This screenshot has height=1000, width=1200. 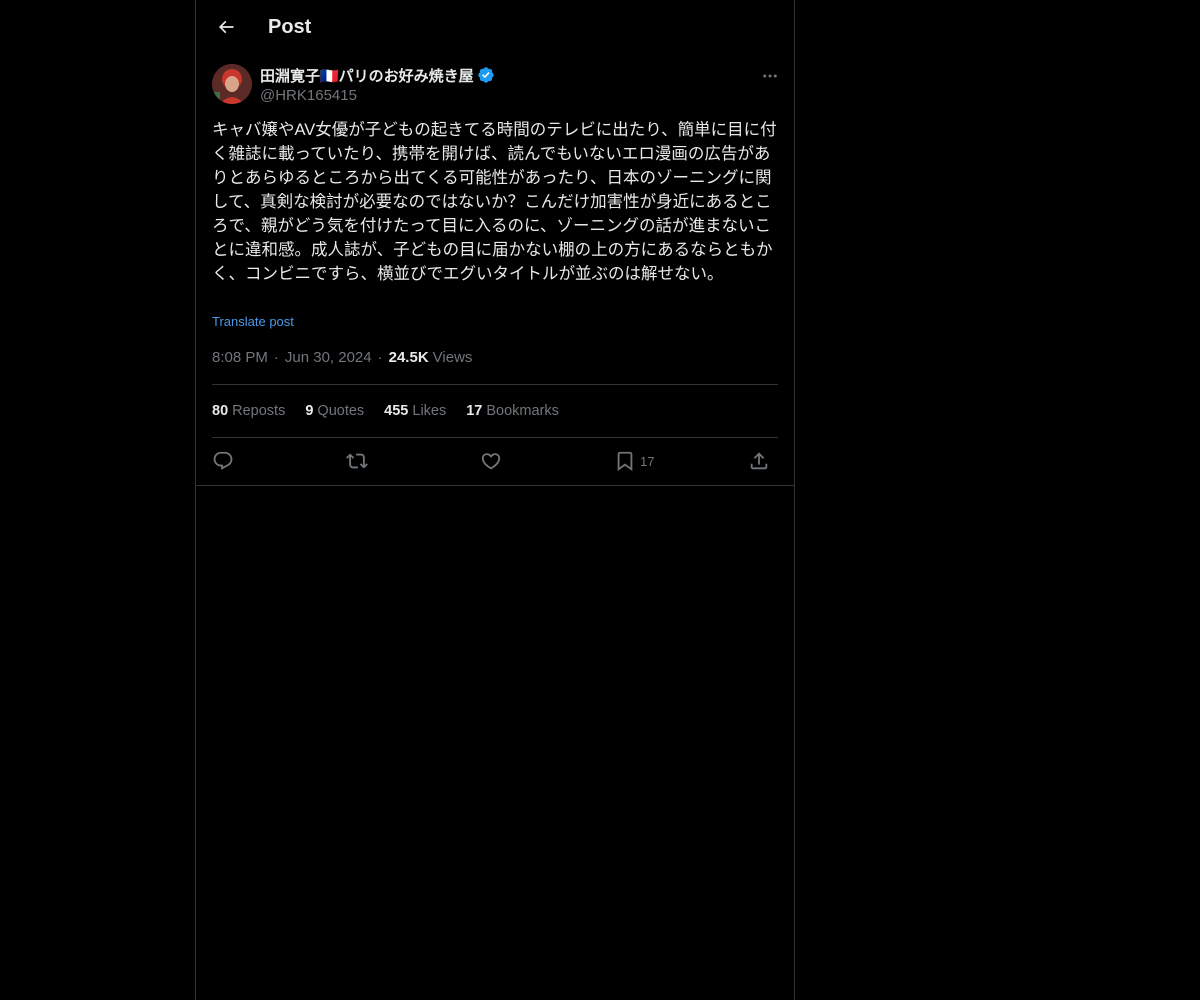 I want to click on back-button, so click(x=226, y=27).